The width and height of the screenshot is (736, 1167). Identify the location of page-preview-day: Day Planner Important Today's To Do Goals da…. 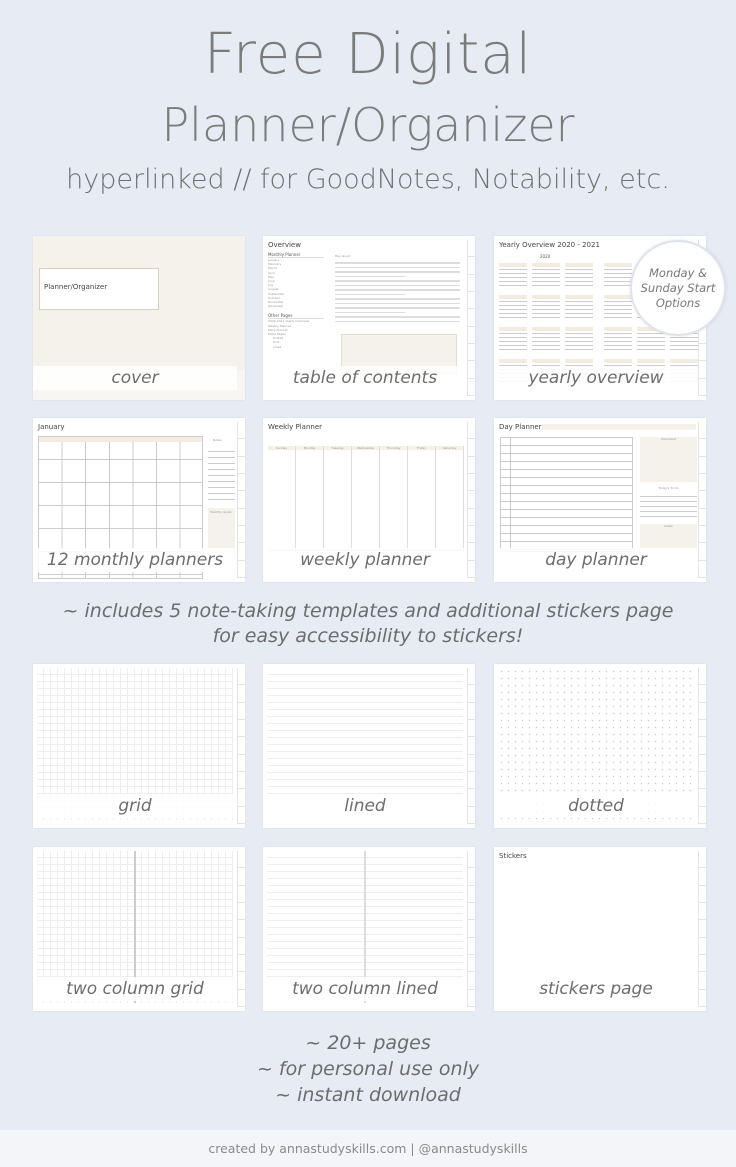
(600, 500).